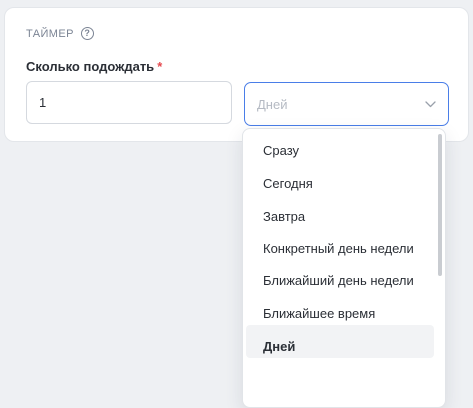 Image resolution: width=473 pixels, height=408 pixels. I want to click on option-nearest-weekday: Ближайший день недели, so click(340, 276).